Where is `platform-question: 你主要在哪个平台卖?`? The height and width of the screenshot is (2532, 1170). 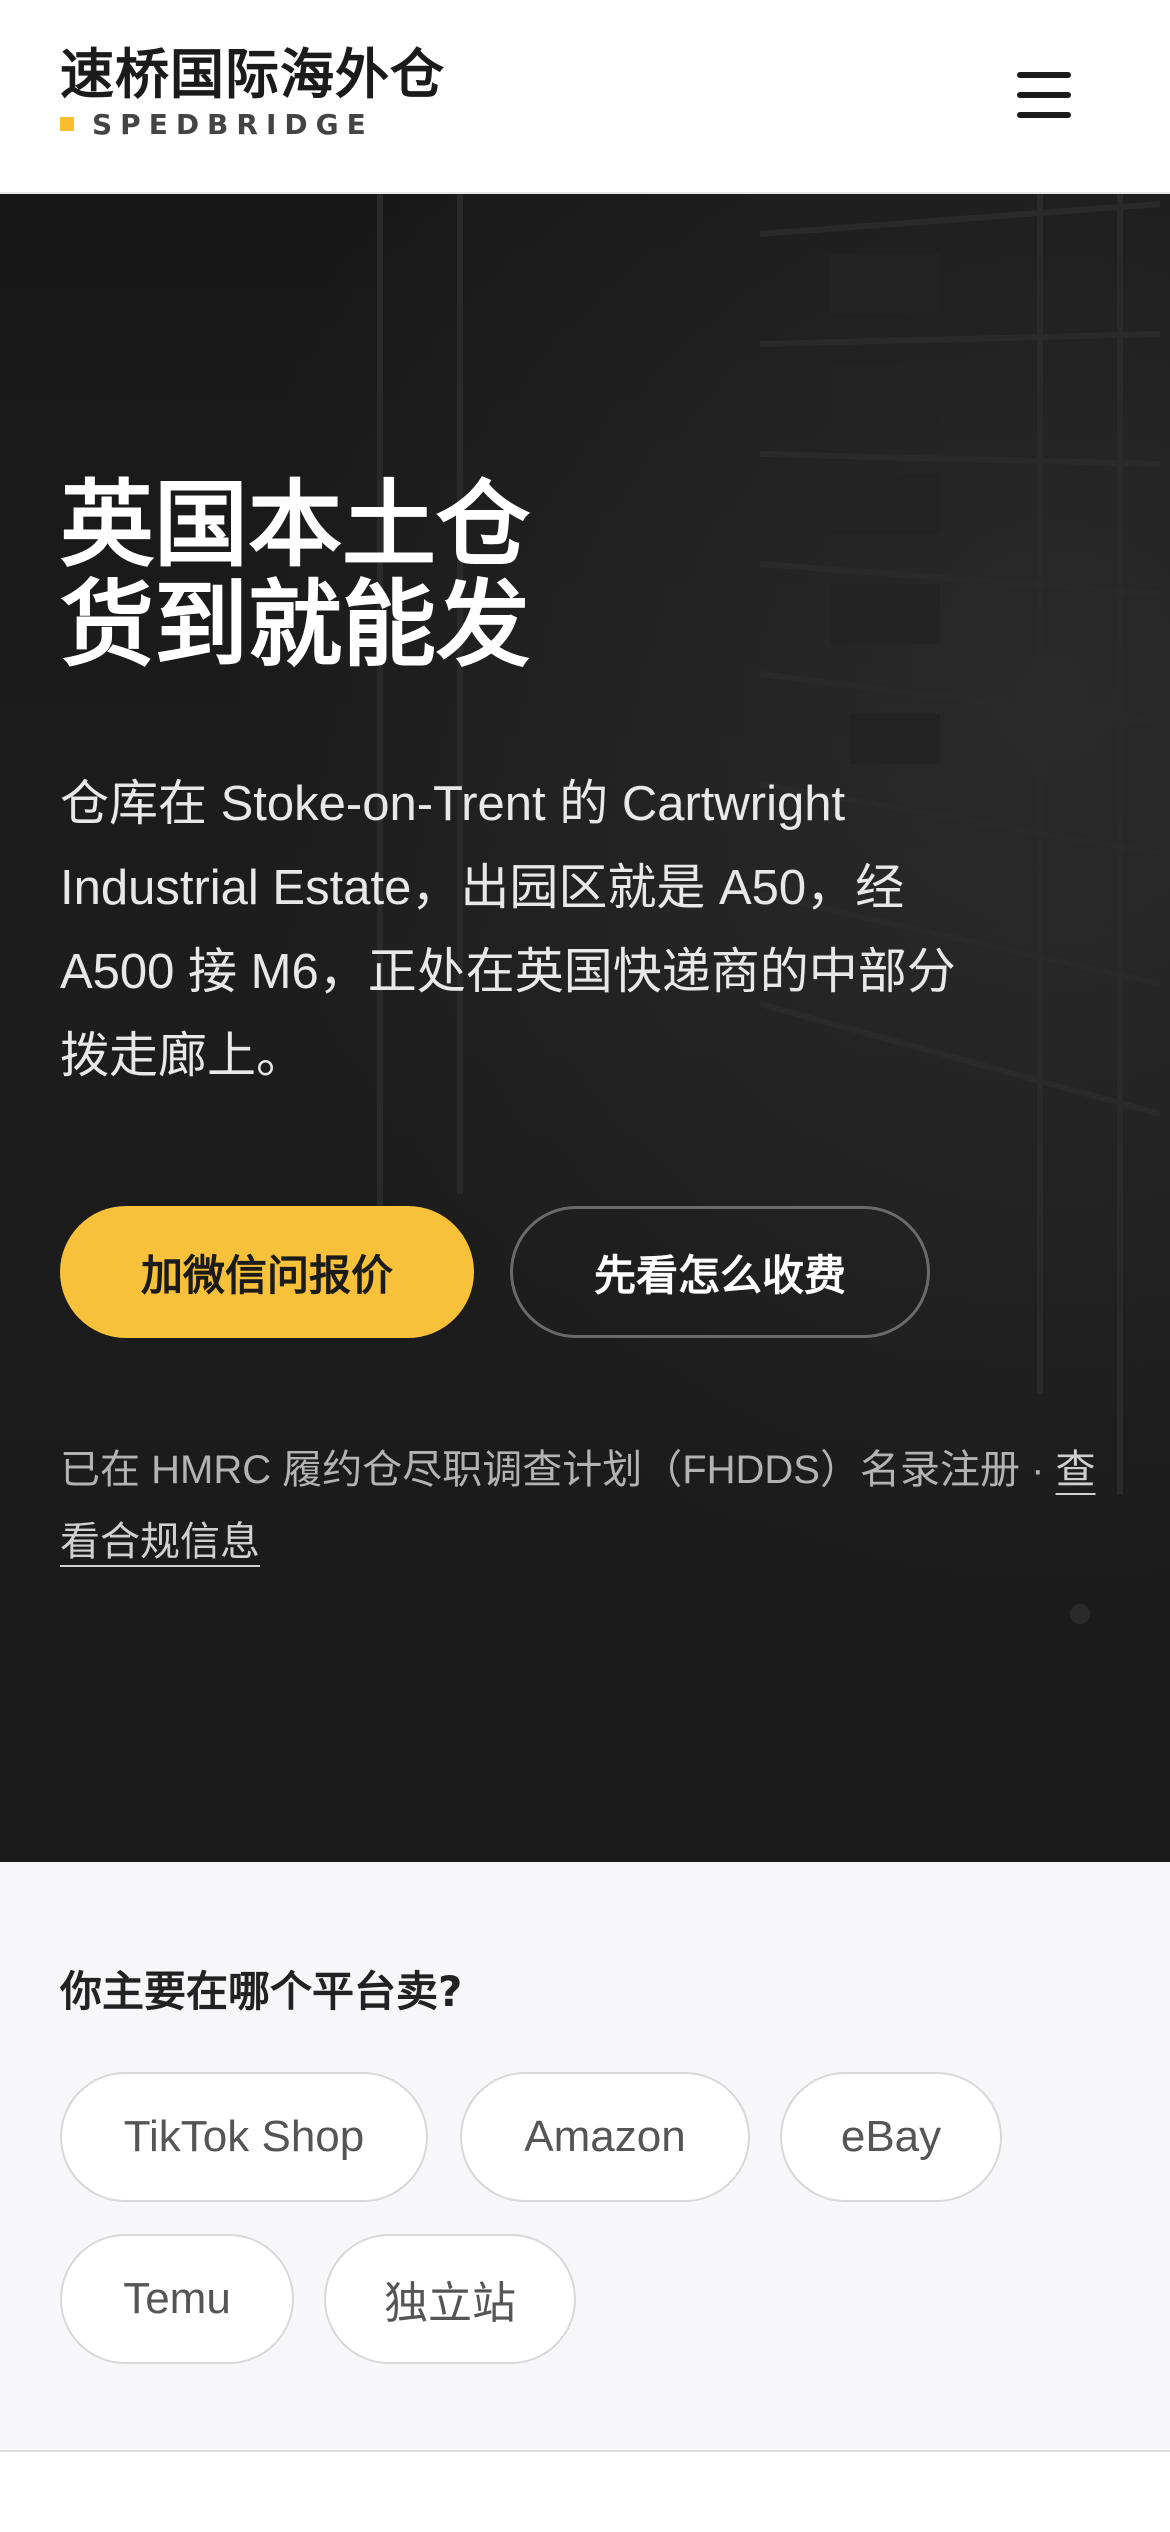
platform-question: 你主要在哪个平台卖? is located at coordinates (261, 1991).